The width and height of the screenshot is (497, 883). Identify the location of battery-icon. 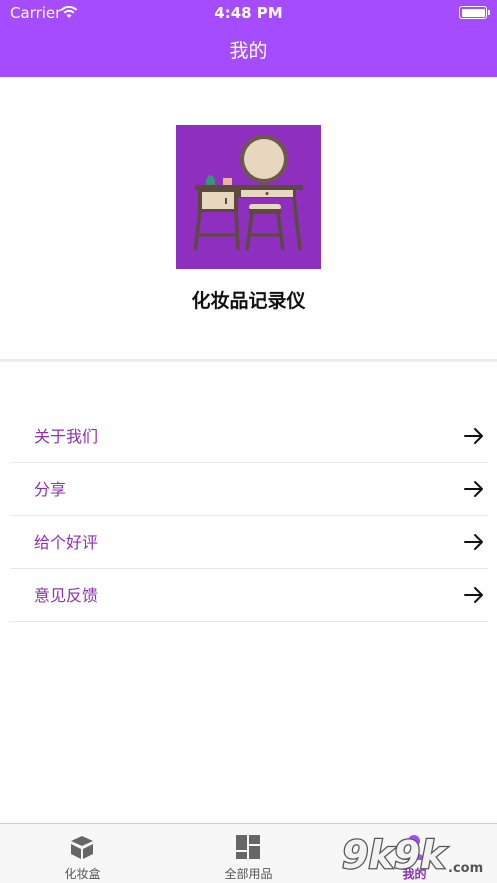
(474, 12).